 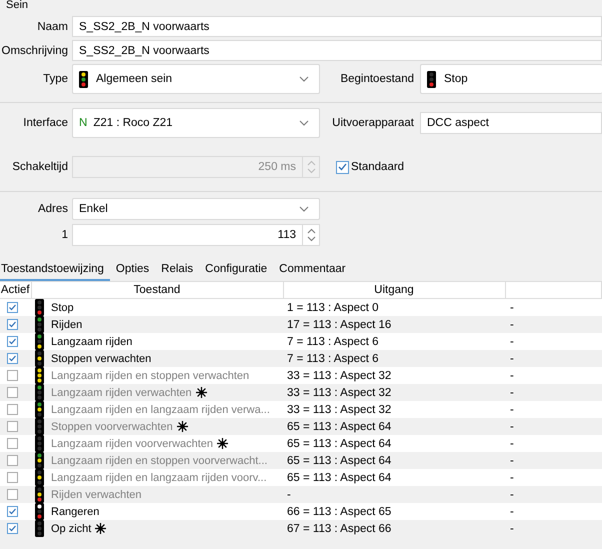 I want to click on type-dropdown: Algemeen sein, so click(x=196, y=79).